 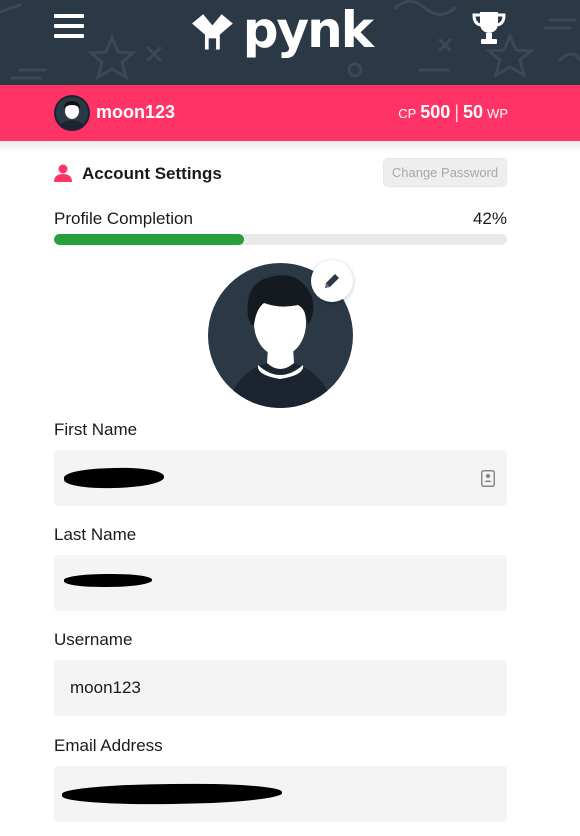 What do you see at coordinates (445, 172) in the screenshot?
I see `change-password-button: Change Password` at bounding box center [445, 172].